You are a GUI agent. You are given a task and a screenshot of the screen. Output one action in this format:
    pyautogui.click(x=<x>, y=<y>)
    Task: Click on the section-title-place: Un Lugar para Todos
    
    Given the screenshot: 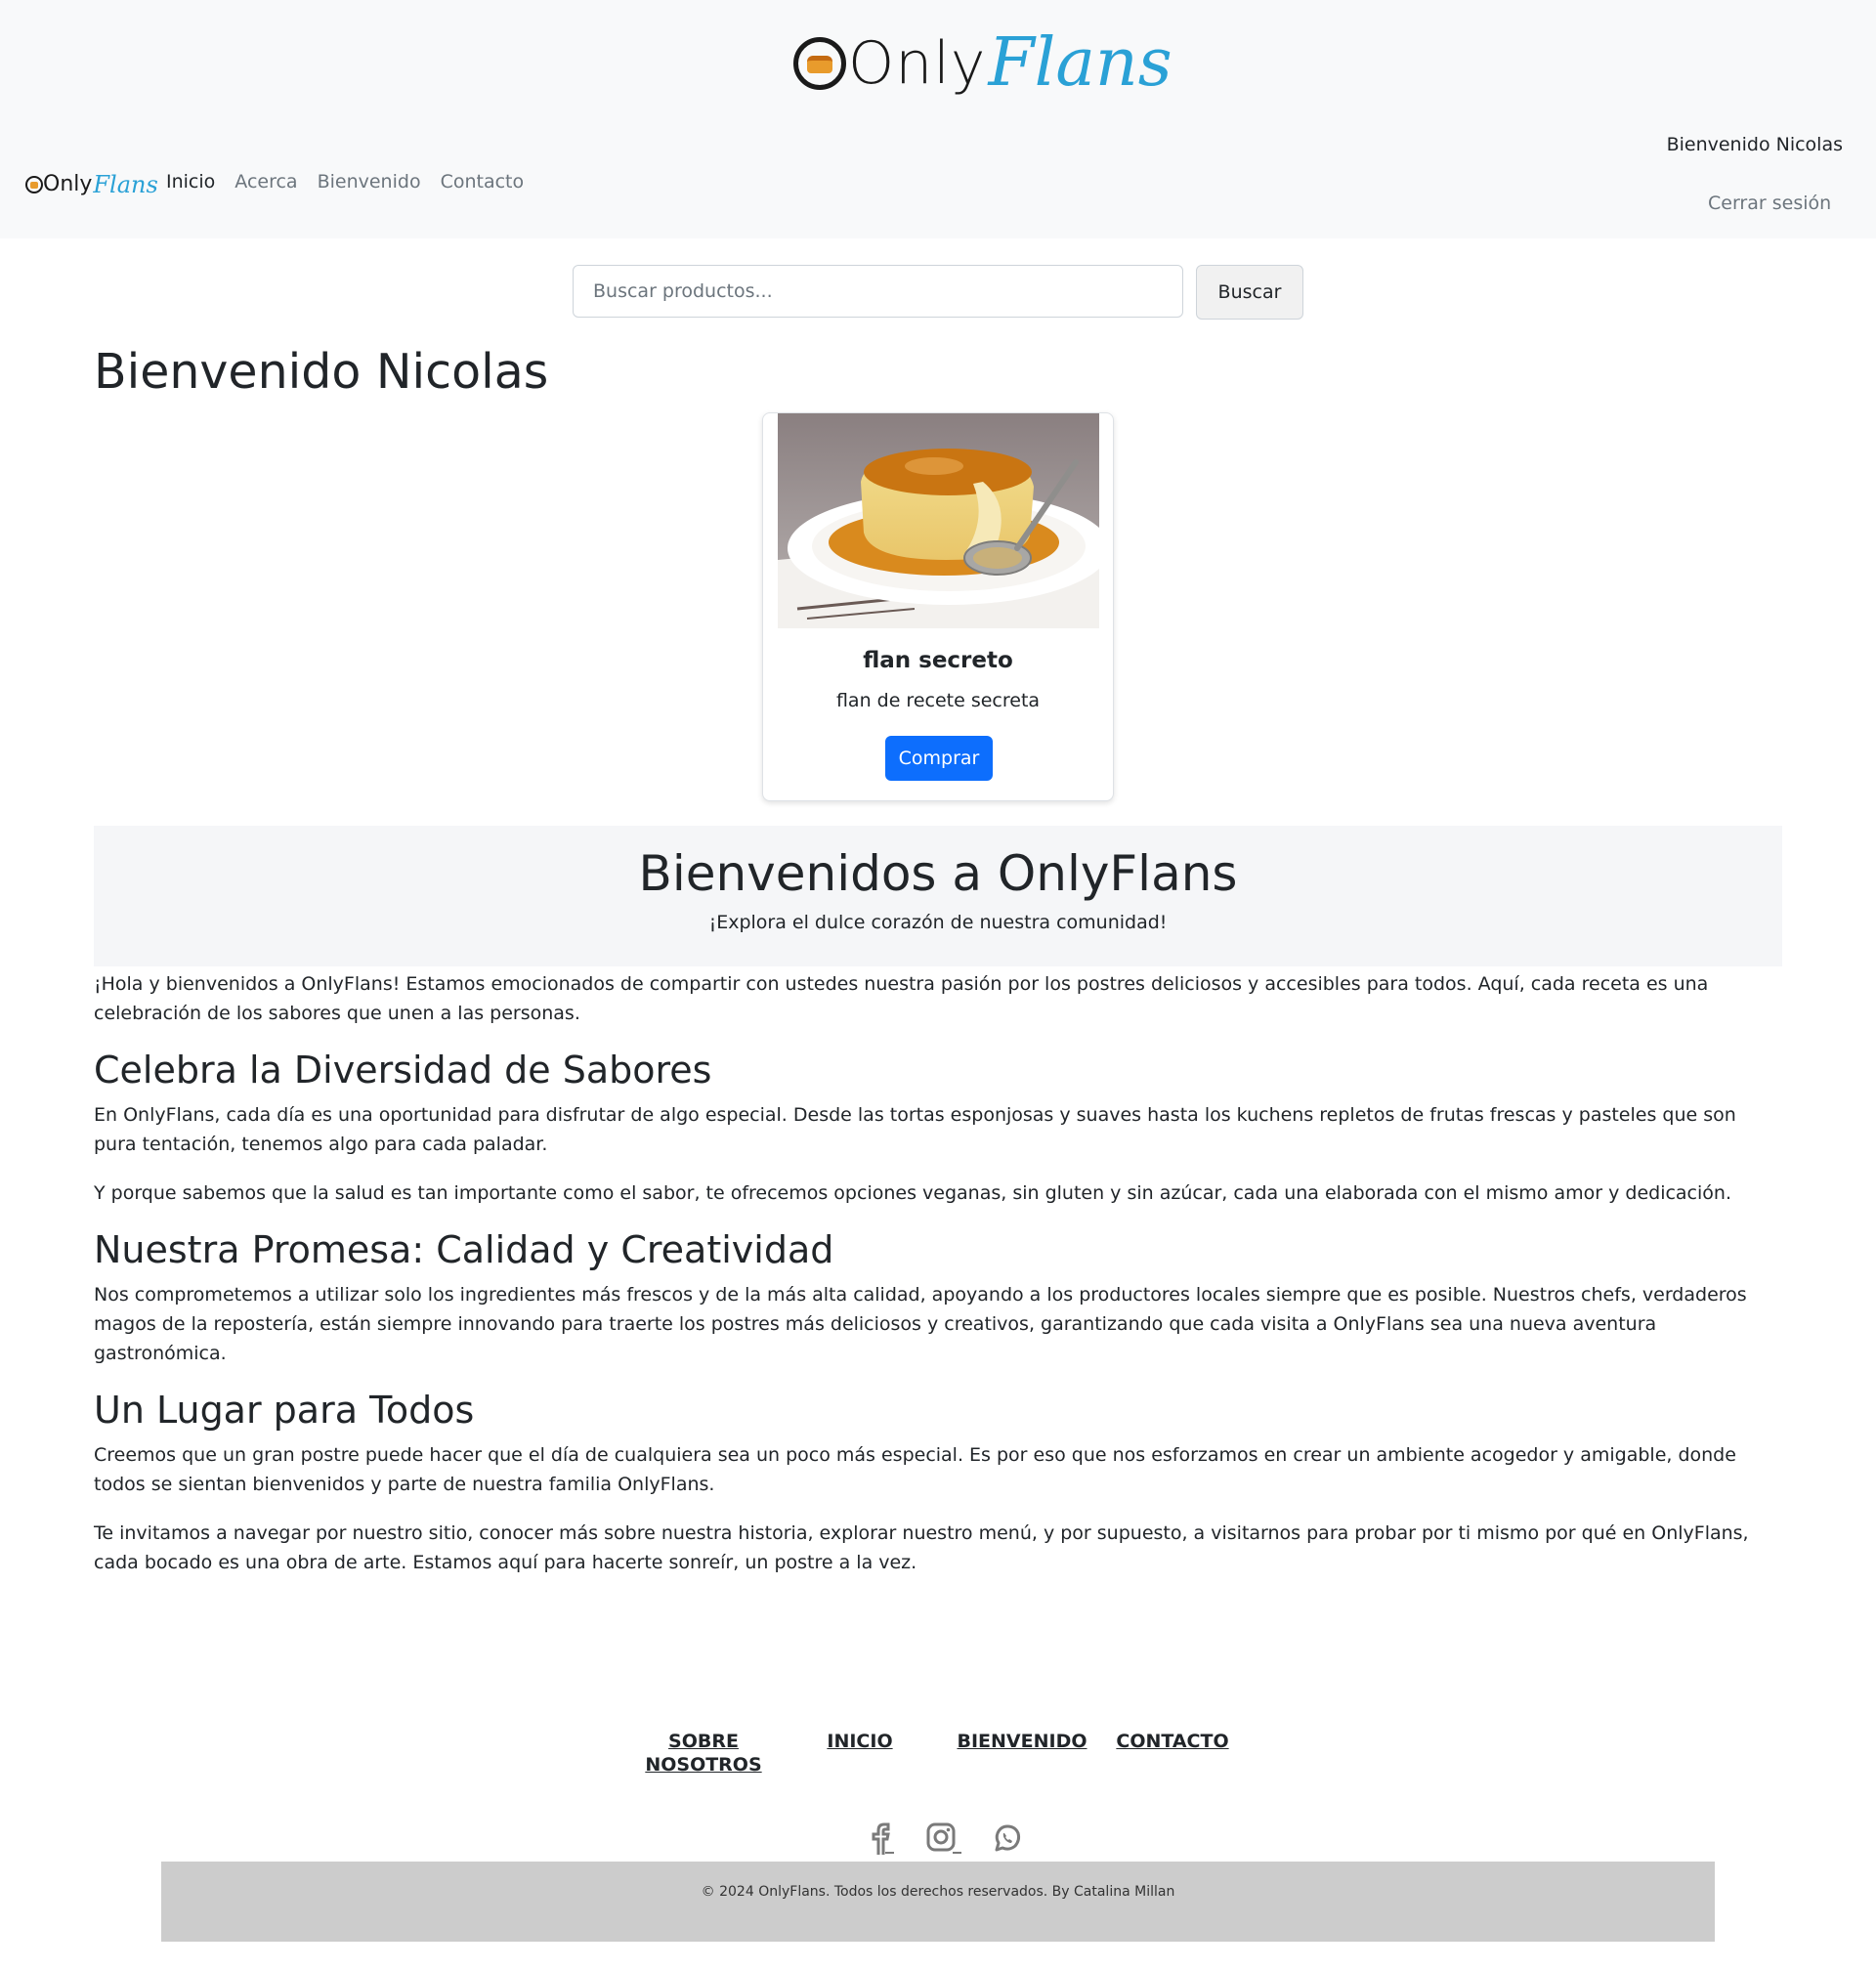 What is the action you would take?
    pyautogui.click(x=284, y=1410)
    